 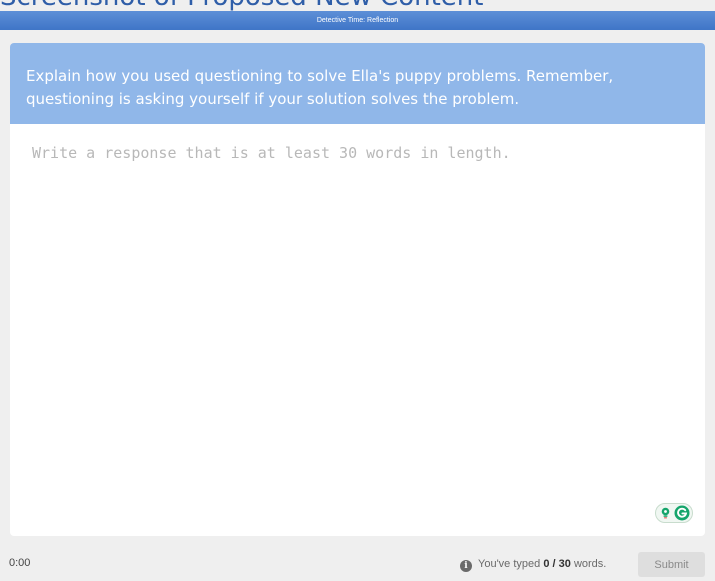 What do you see at coordinates (682, 513) in the screenshot?
I see `grammarly-icon` at bounding box center [682, 513].